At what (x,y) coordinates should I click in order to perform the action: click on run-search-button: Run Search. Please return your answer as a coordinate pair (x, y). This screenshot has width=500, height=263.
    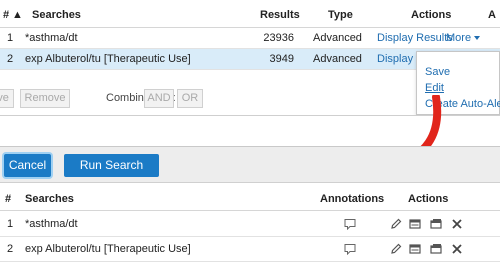
    Looking at the image, I should click on (111, 165).